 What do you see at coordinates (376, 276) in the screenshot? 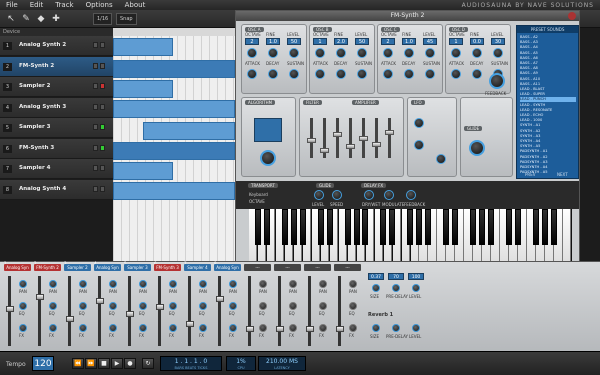
I see `reverb-size-value: 0.37` at bounding box center [376, 276].